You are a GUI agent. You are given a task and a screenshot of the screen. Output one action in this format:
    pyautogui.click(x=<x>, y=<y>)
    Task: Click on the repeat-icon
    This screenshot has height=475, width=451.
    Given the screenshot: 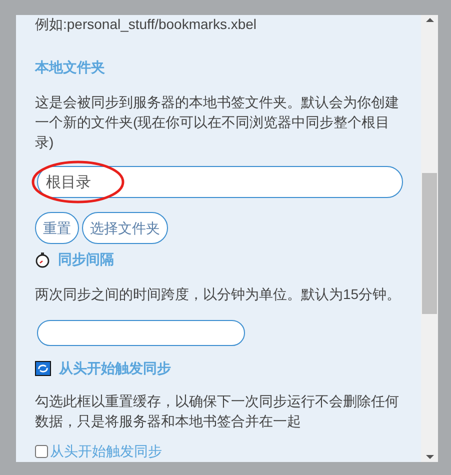 What is the action you would take?
    pyautogui.click(x=43, y=368)
    